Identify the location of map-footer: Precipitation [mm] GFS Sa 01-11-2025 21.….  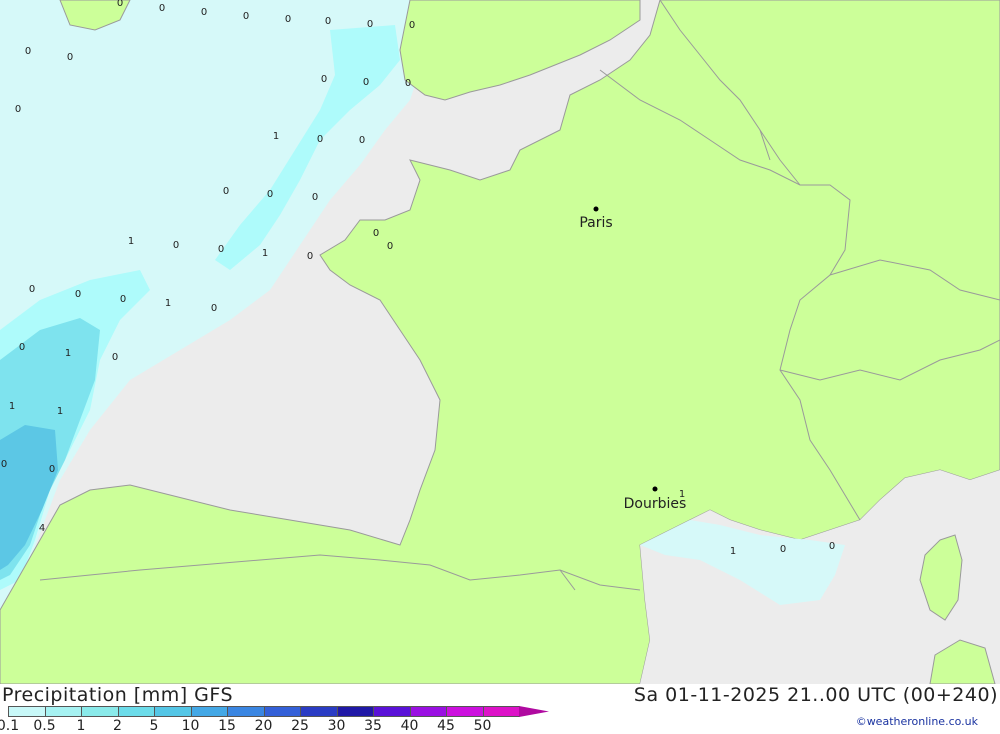
(500, 709).